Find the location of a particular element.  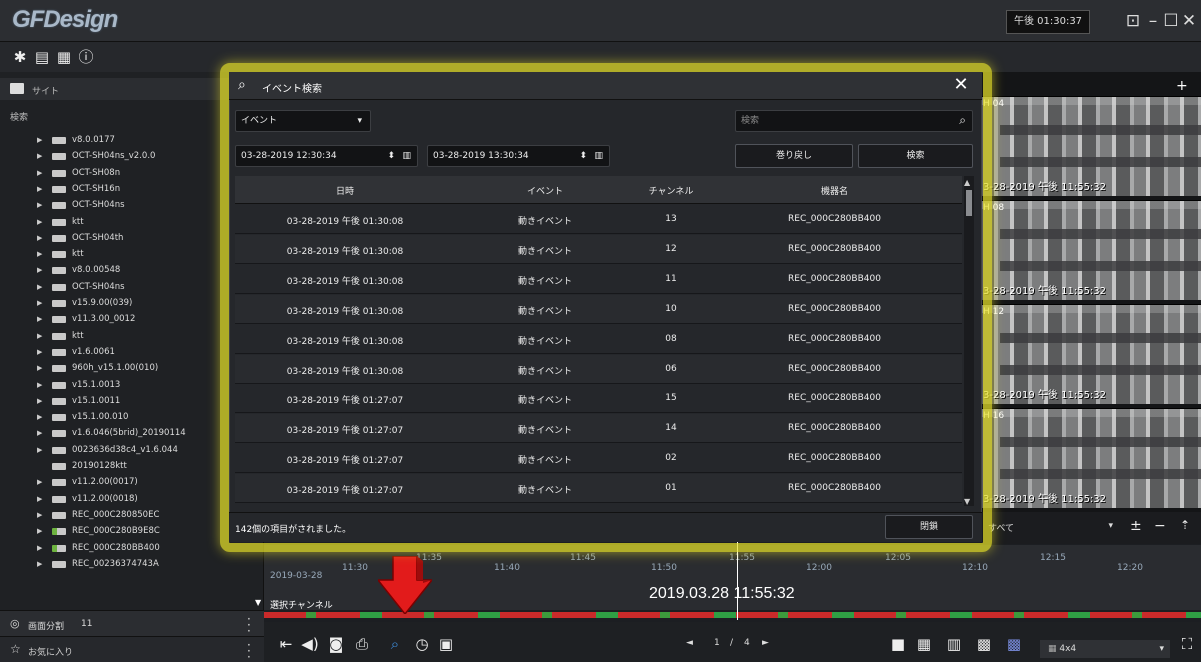

recorder-icon is located at coordinates (59, 369).